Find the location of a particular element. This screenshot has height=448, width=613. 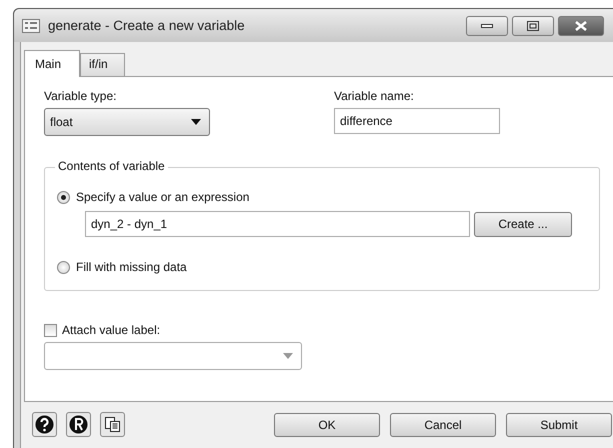

close-icon is located at coordinates (581, 25).